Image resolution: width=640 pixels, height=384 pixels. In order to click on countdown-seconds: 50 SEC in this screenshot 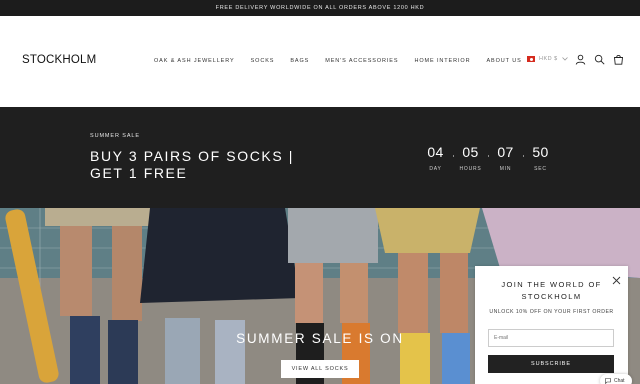, I will do `click(540, 158)`.